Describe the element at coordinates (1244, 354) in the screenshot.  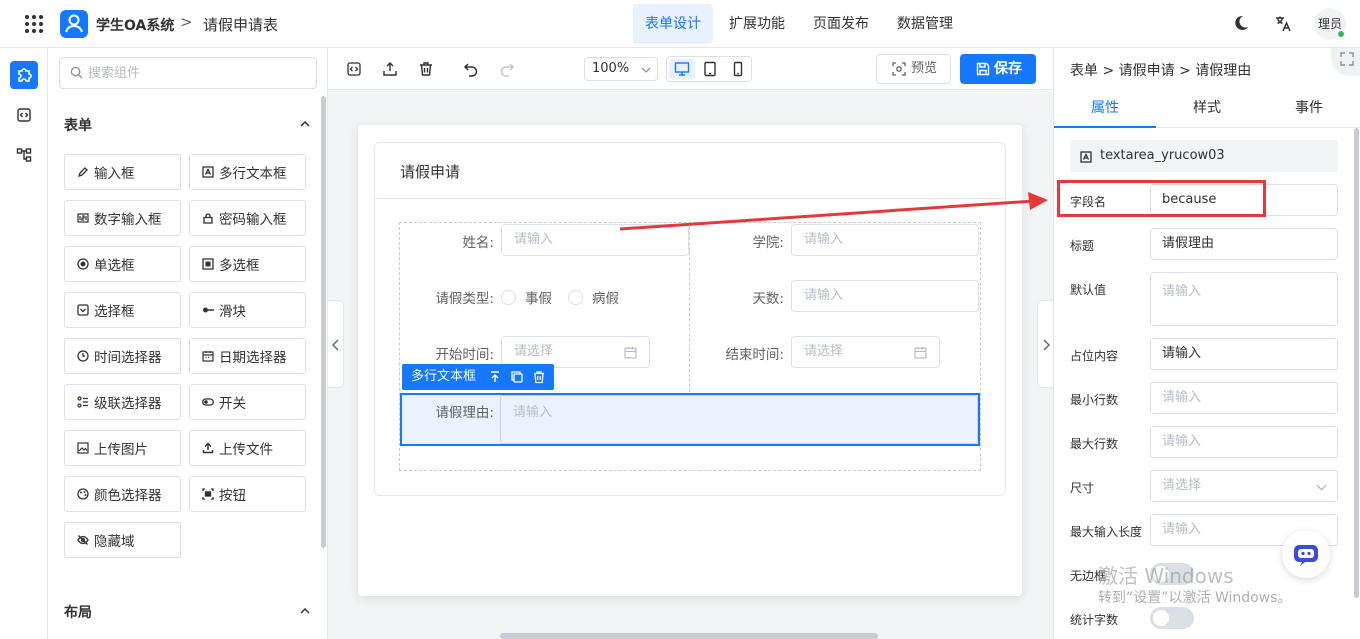
I see `placeholder-input: 请输入` at that location.